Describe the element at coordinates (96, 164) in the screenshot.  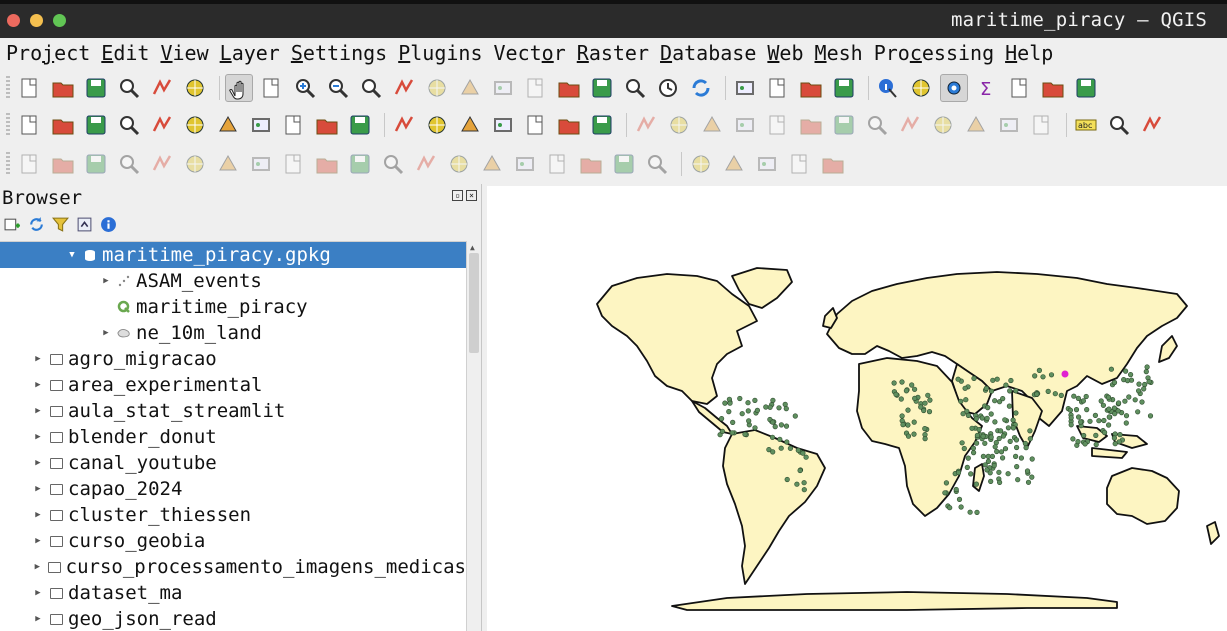
I see `add-part-button` at that location.